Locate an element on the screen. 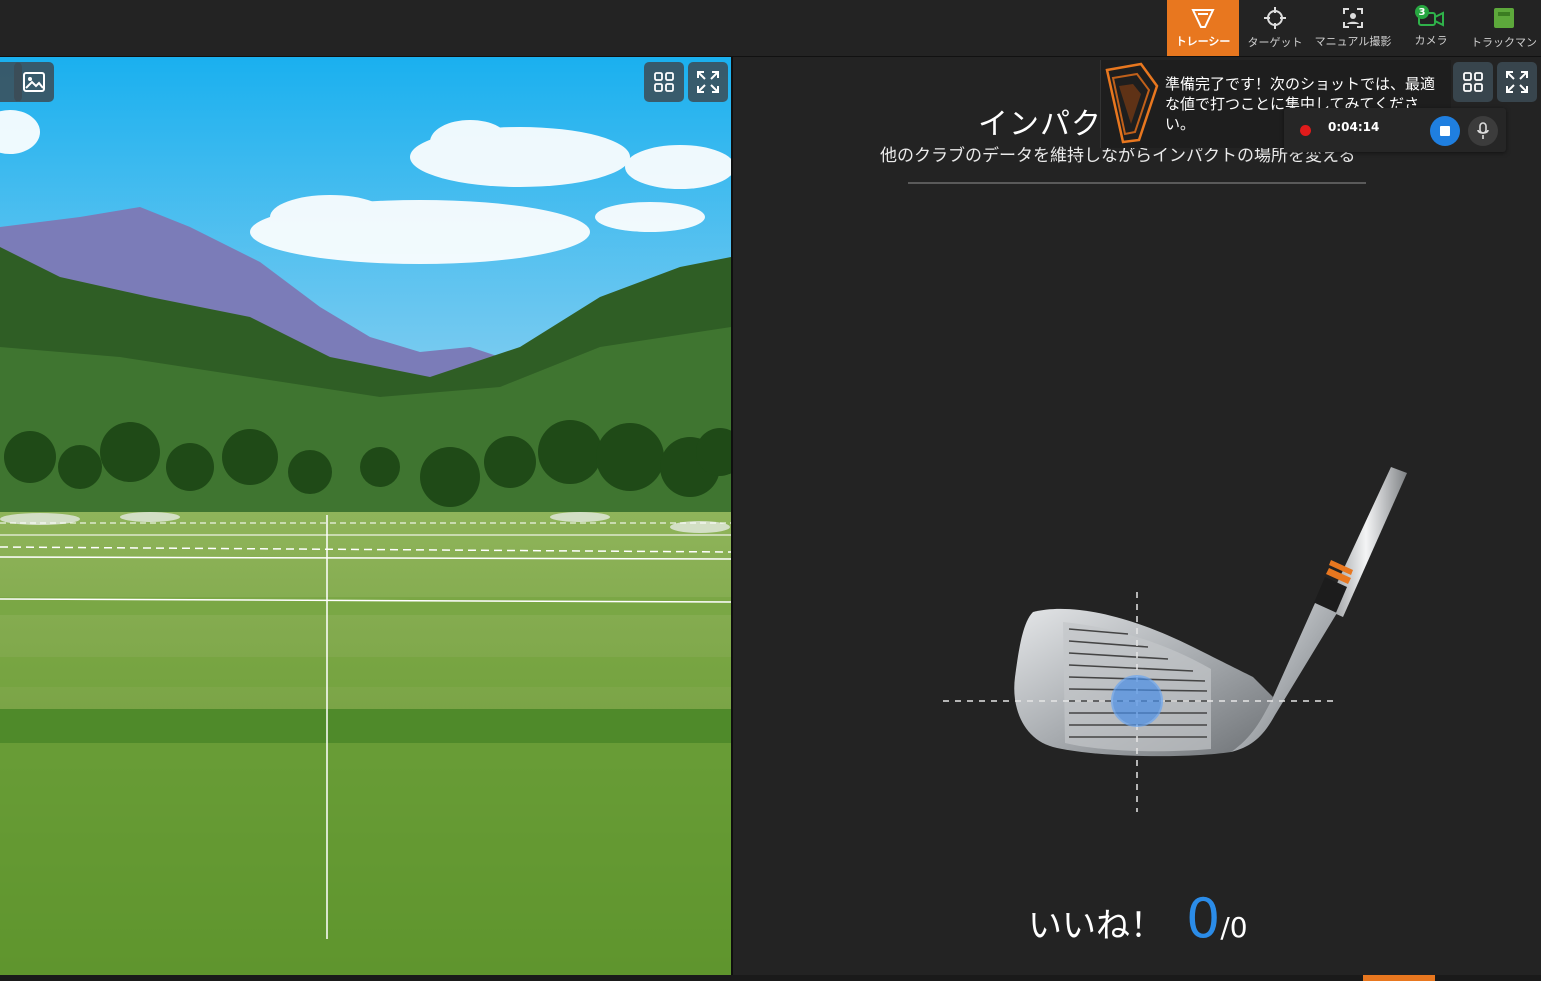 This screenshot has height=981, width=1541. image-button is located at coordinates (34, 82).